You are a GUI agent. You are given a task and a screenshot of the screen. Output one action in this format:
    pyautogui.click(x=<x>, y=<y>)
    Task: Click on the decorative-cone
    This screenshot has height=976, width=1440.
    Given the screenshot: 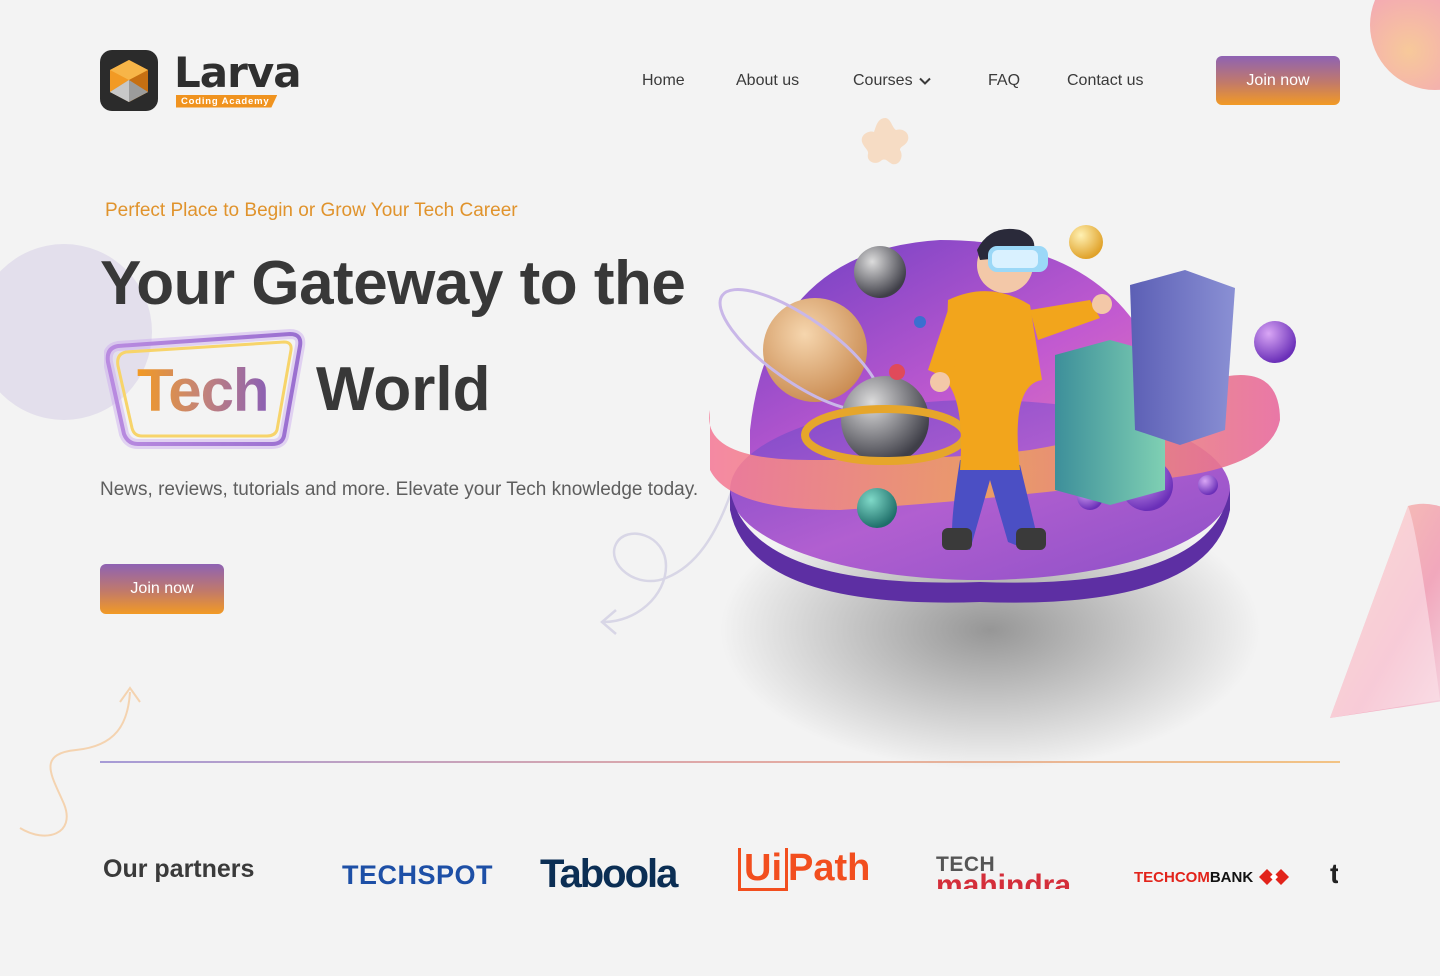 What is the action you would take?
    pyautogui.click(x=1385, y=610)
    